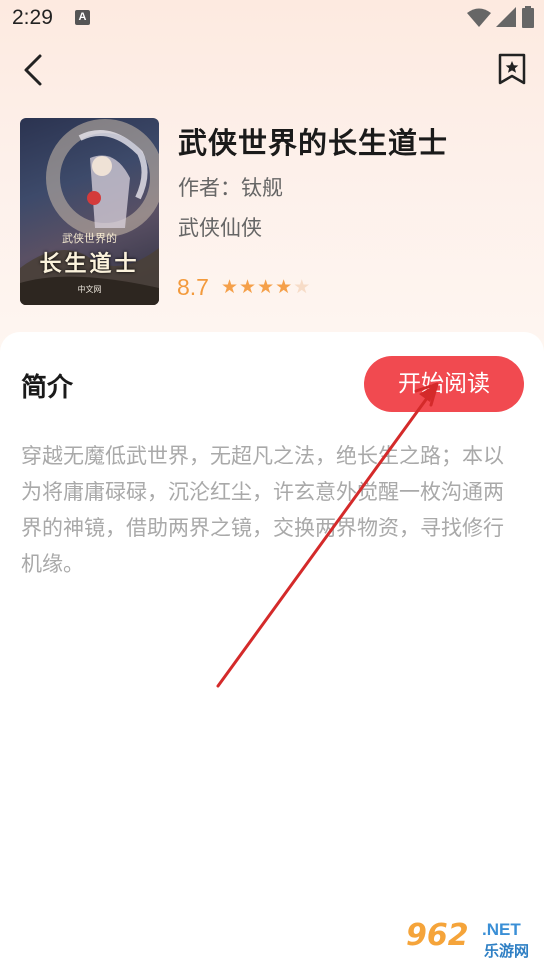  Describe the element at coordinates (472, 941) in the screenshot. I see `site-watermark: 962 .NET 乐游网` at that location.